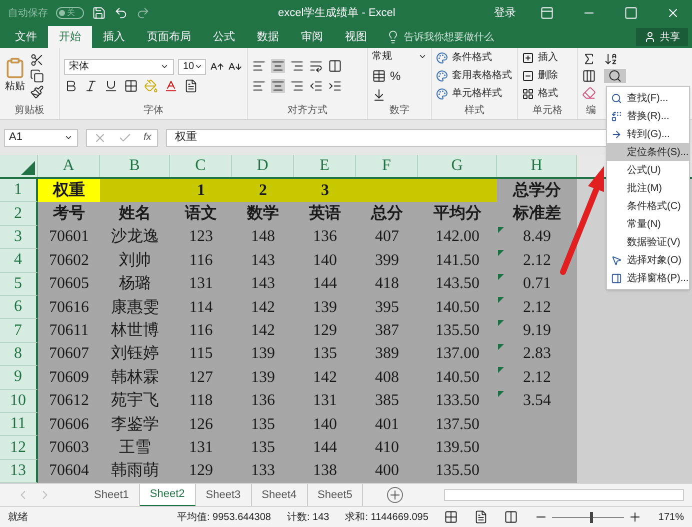 This screenshot has width=692, height=527. I want to click on table-cell: 389, so click(387, 354).